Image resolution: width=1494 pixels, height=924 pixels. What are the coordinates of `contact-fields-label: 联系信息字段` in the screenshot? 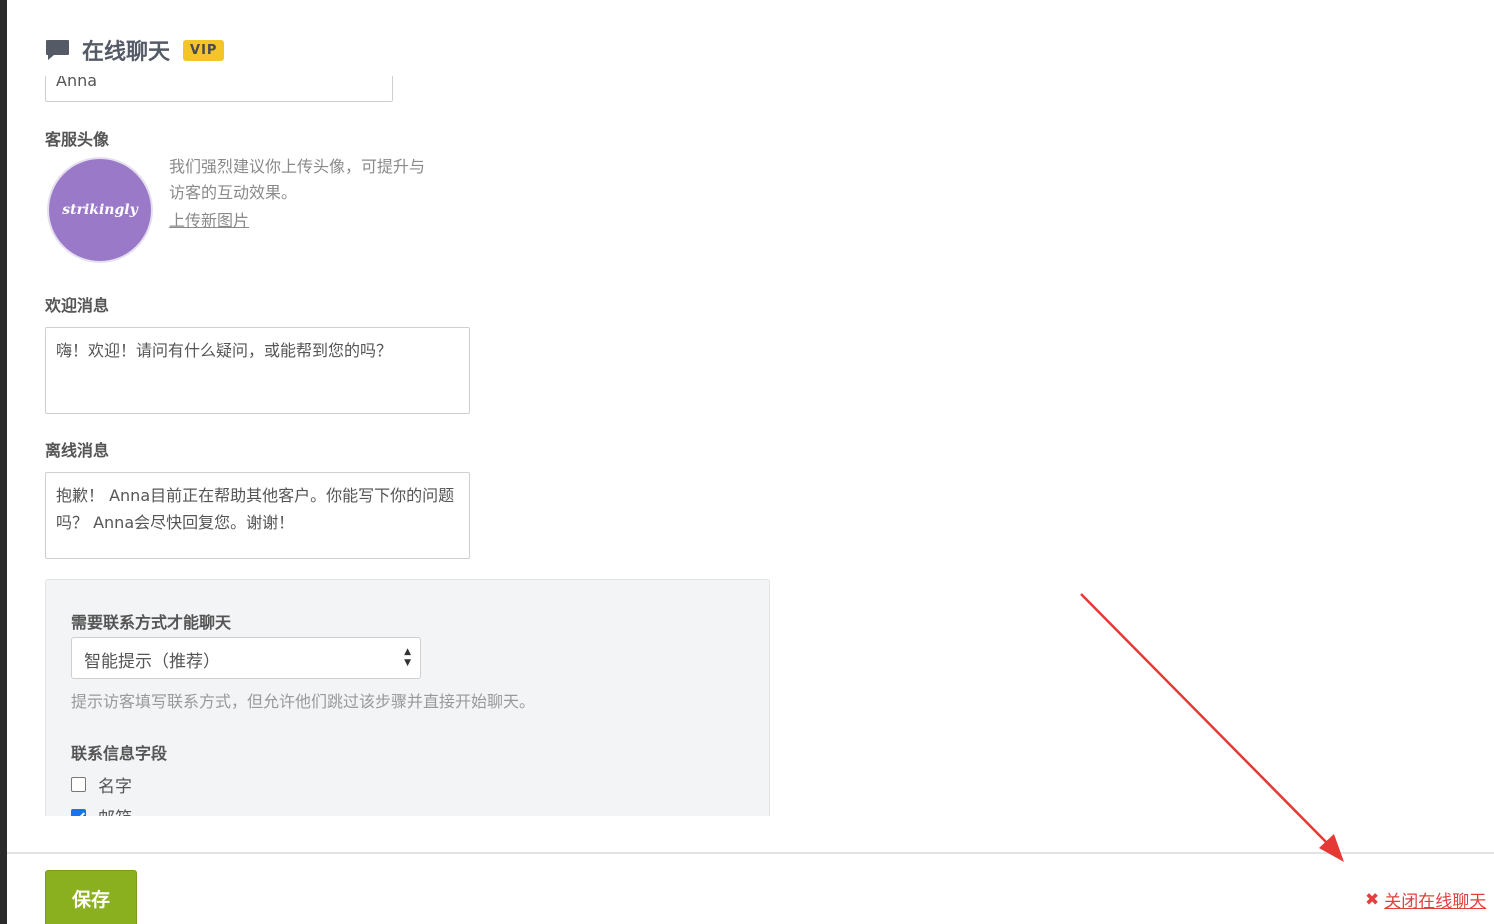 It's located at (119, 753).